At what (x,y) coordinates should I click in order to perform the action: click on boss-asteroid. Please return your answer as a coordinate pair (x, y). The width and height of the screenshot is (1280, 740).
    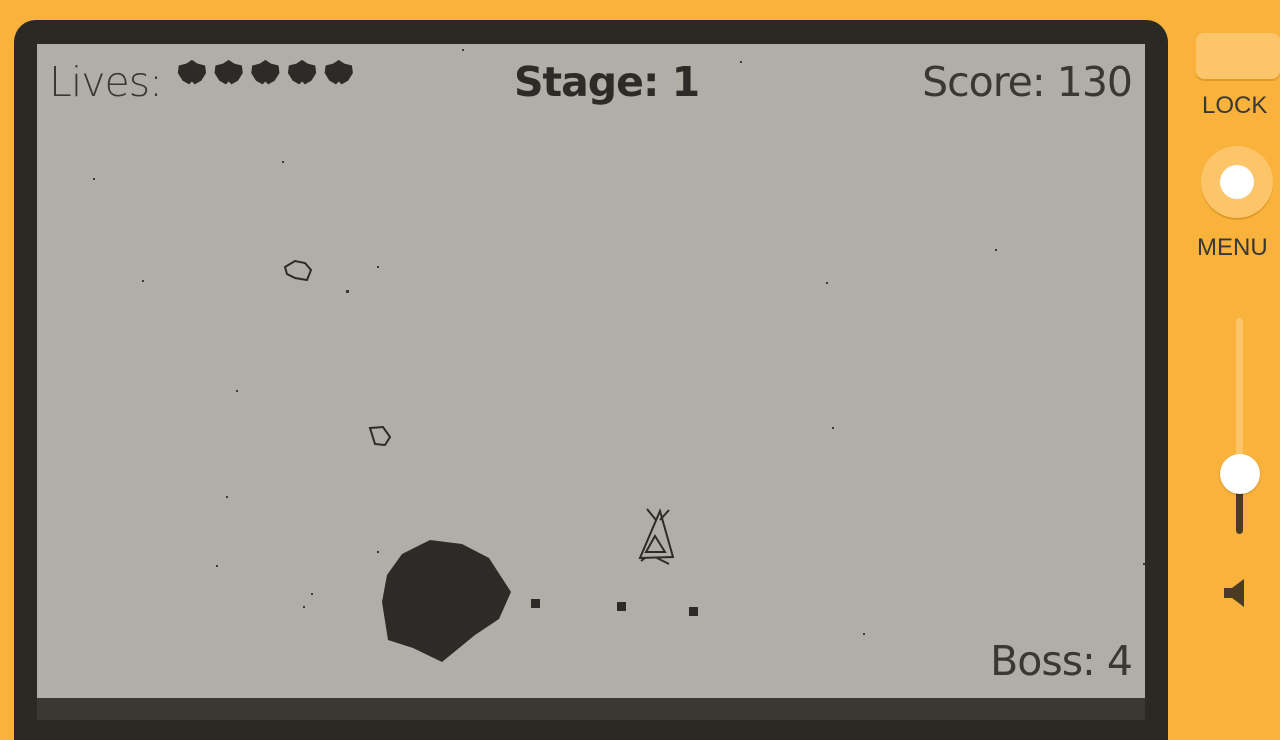
    Looking at the image, I should click on (446, 601).